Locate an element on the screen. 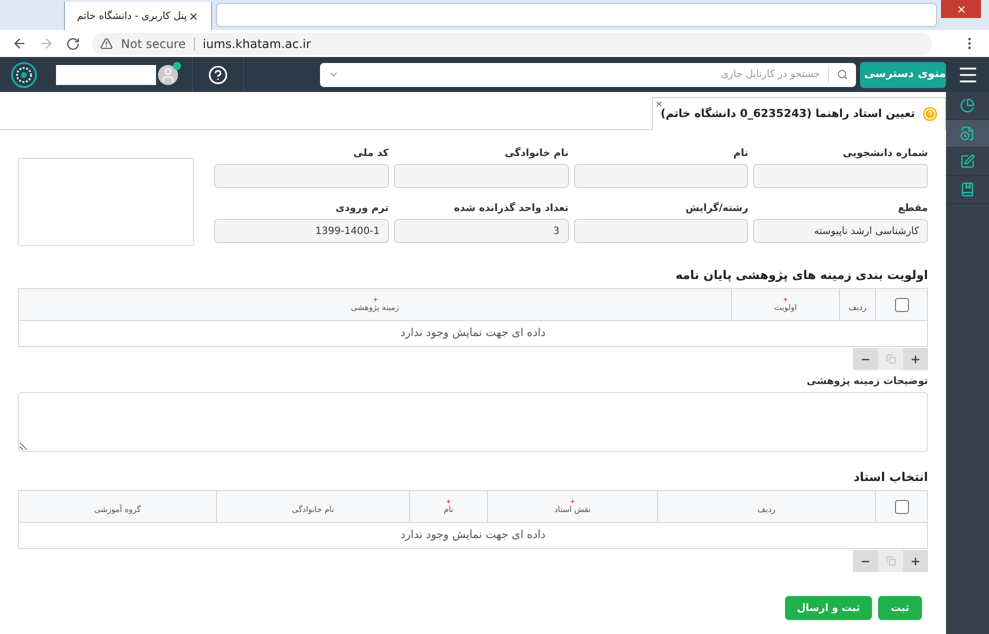  column-label: نام is located at coordinates (449, 509).